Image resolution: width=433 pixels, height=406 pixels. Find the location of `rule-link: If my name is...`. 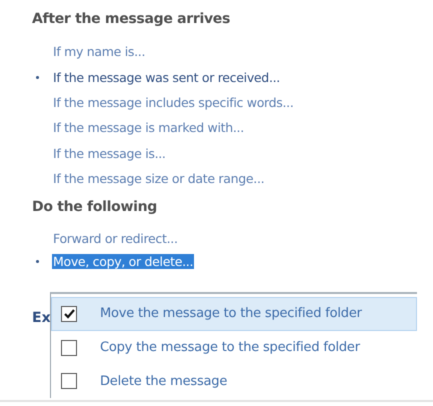

rule-link: If my name is... is located at coordinates (99, 52).